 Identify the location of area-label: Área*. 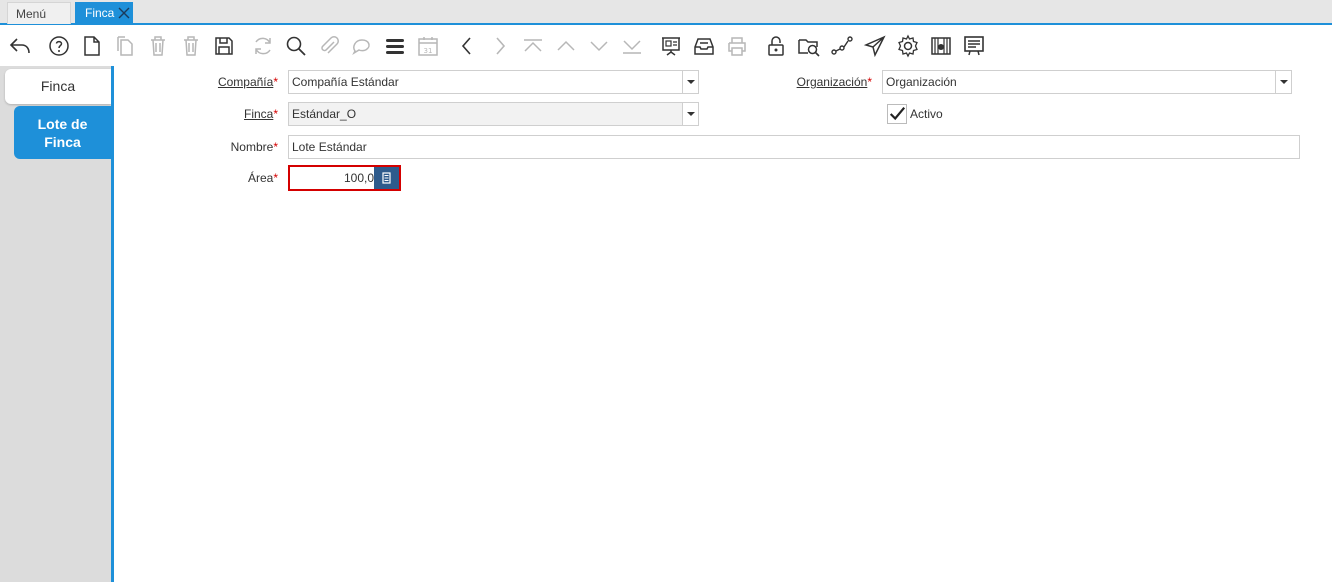
(214, 178).